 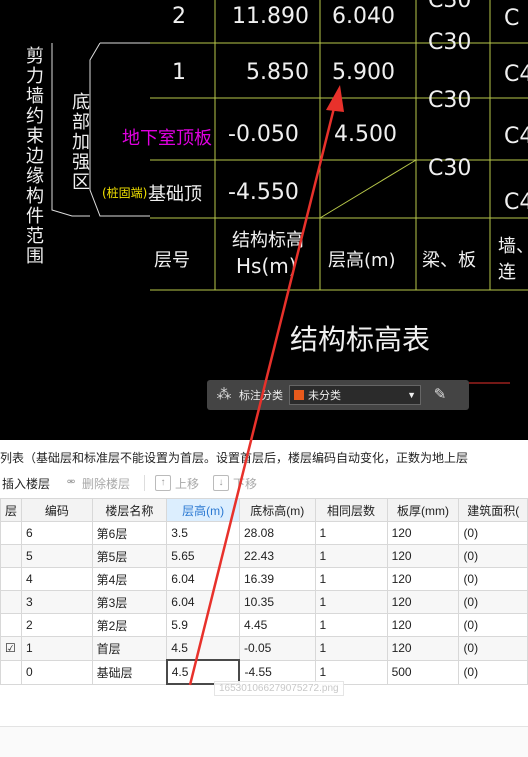 What do you see at coordinates (423, 510) in the screenshot?
I see `col-header-thick: 板厚(mm)` at bounding box center [423, 510].